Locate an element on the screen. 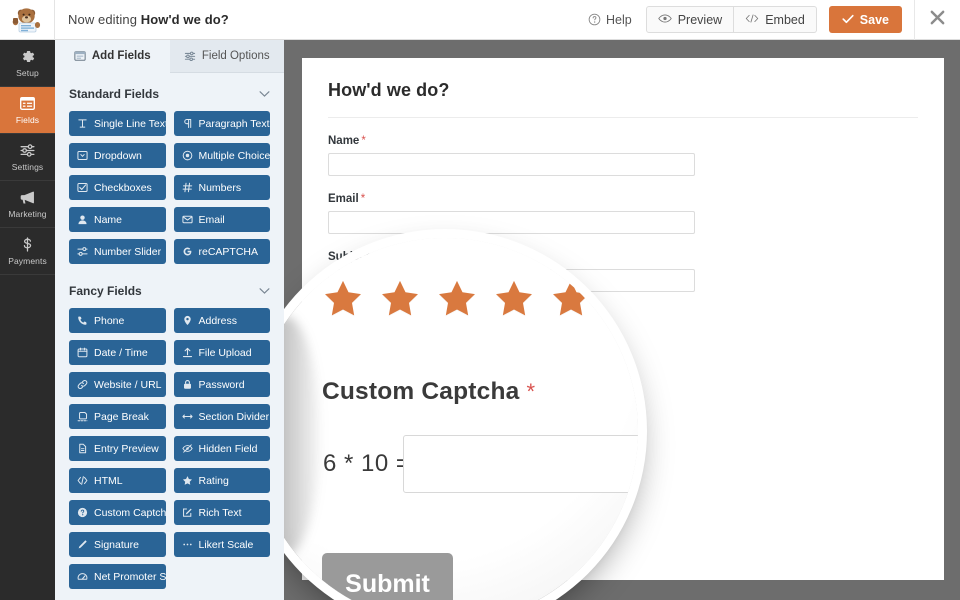  top-bar-actions: Help Preview Embed Save is located at coordinates (774, 20).